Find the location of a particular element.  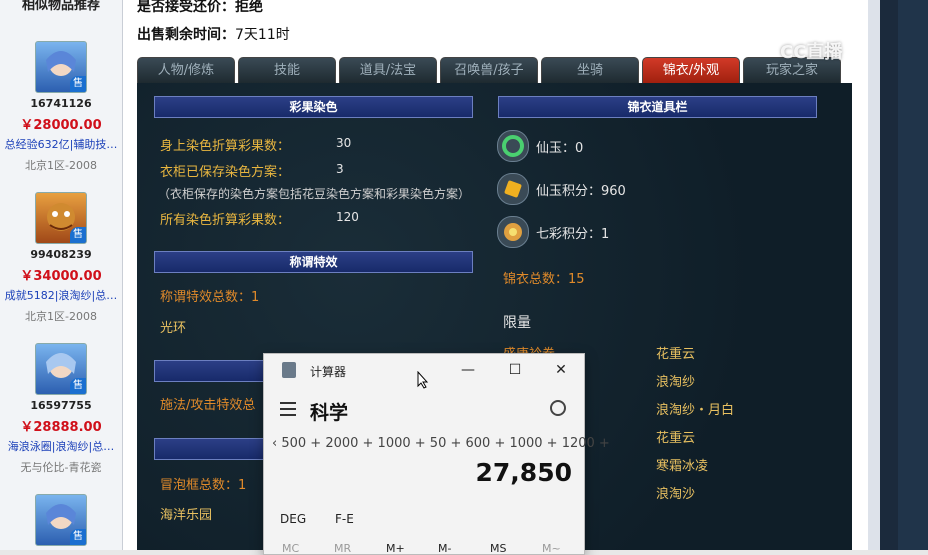

color-total-label: 所有染色折算彩果数： is located at coordinates (225, 220).